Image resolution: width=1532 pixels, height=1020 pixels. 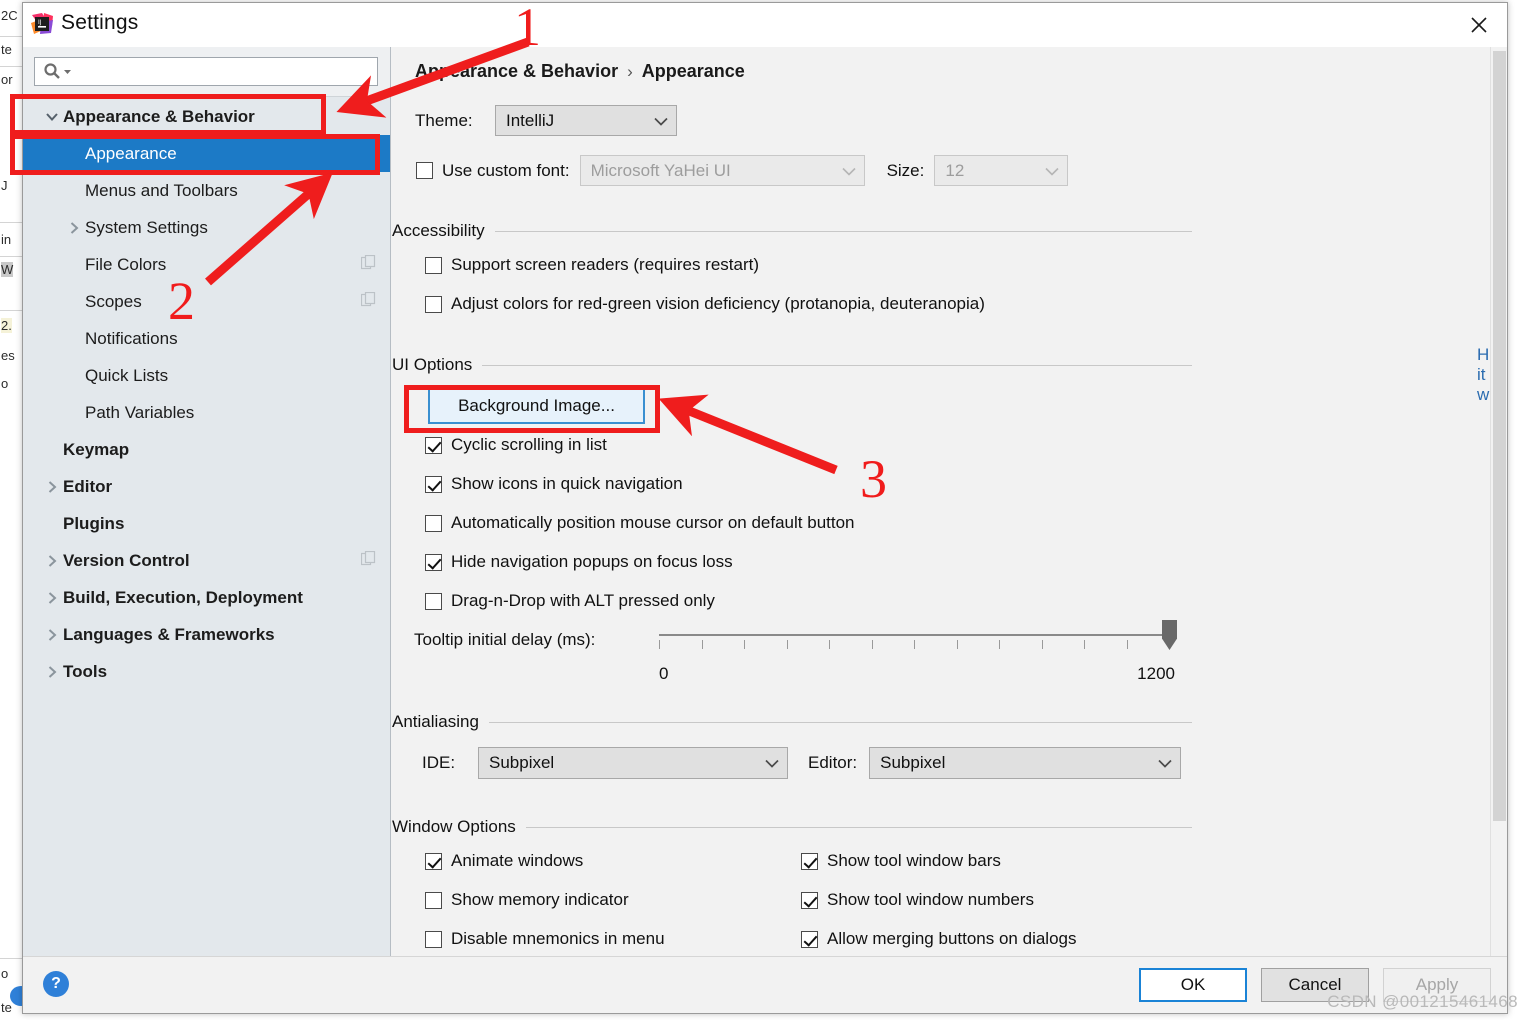 What do you see at coordinates (4, 185) in the screenshot?
I see `background-ide-text: J` at bounding box center [4, 185].